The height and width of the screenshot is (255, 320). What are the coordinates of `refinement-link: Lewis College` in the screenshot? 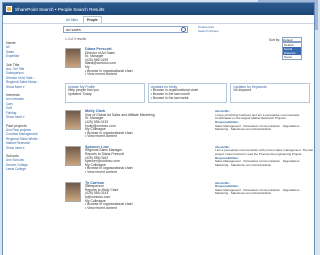 It's located at (31, 169).